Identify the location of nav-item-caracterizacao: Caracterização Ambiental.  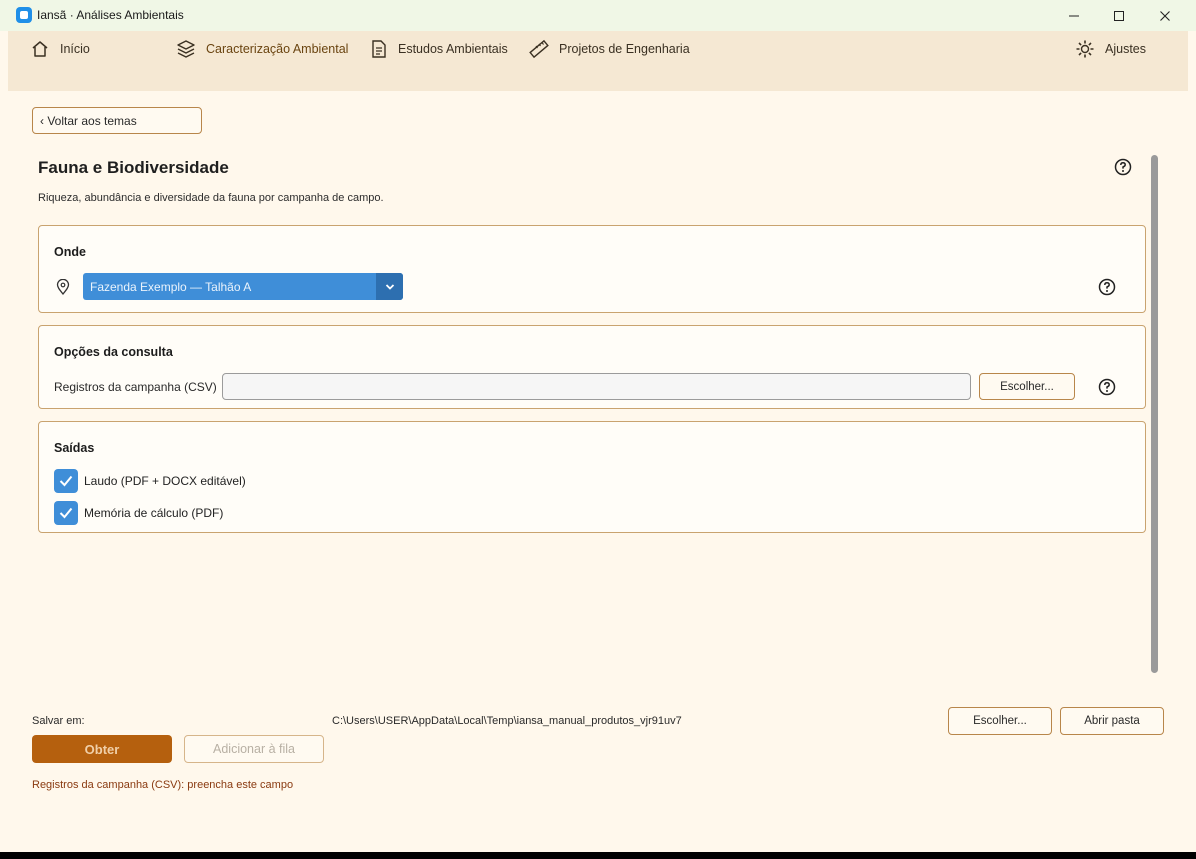
(262, 49).